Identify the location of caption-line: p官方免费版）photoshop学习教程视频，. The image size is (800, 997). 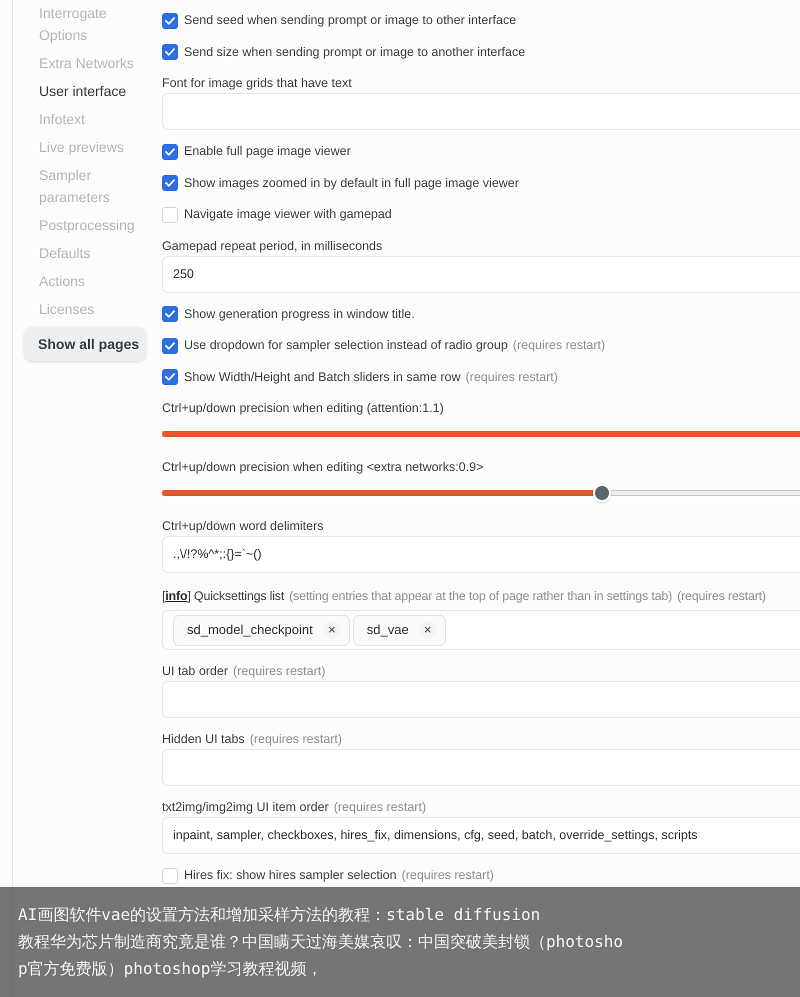
(170, 969).